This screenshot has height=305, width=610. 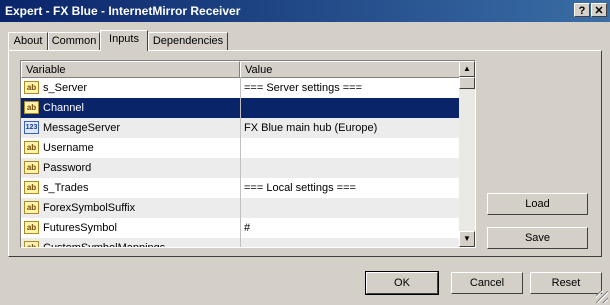 What do you see at coordinates (82, 128) in the screenshot?
I see `variable-name: MessageServer` at bounding box center [82, 128].